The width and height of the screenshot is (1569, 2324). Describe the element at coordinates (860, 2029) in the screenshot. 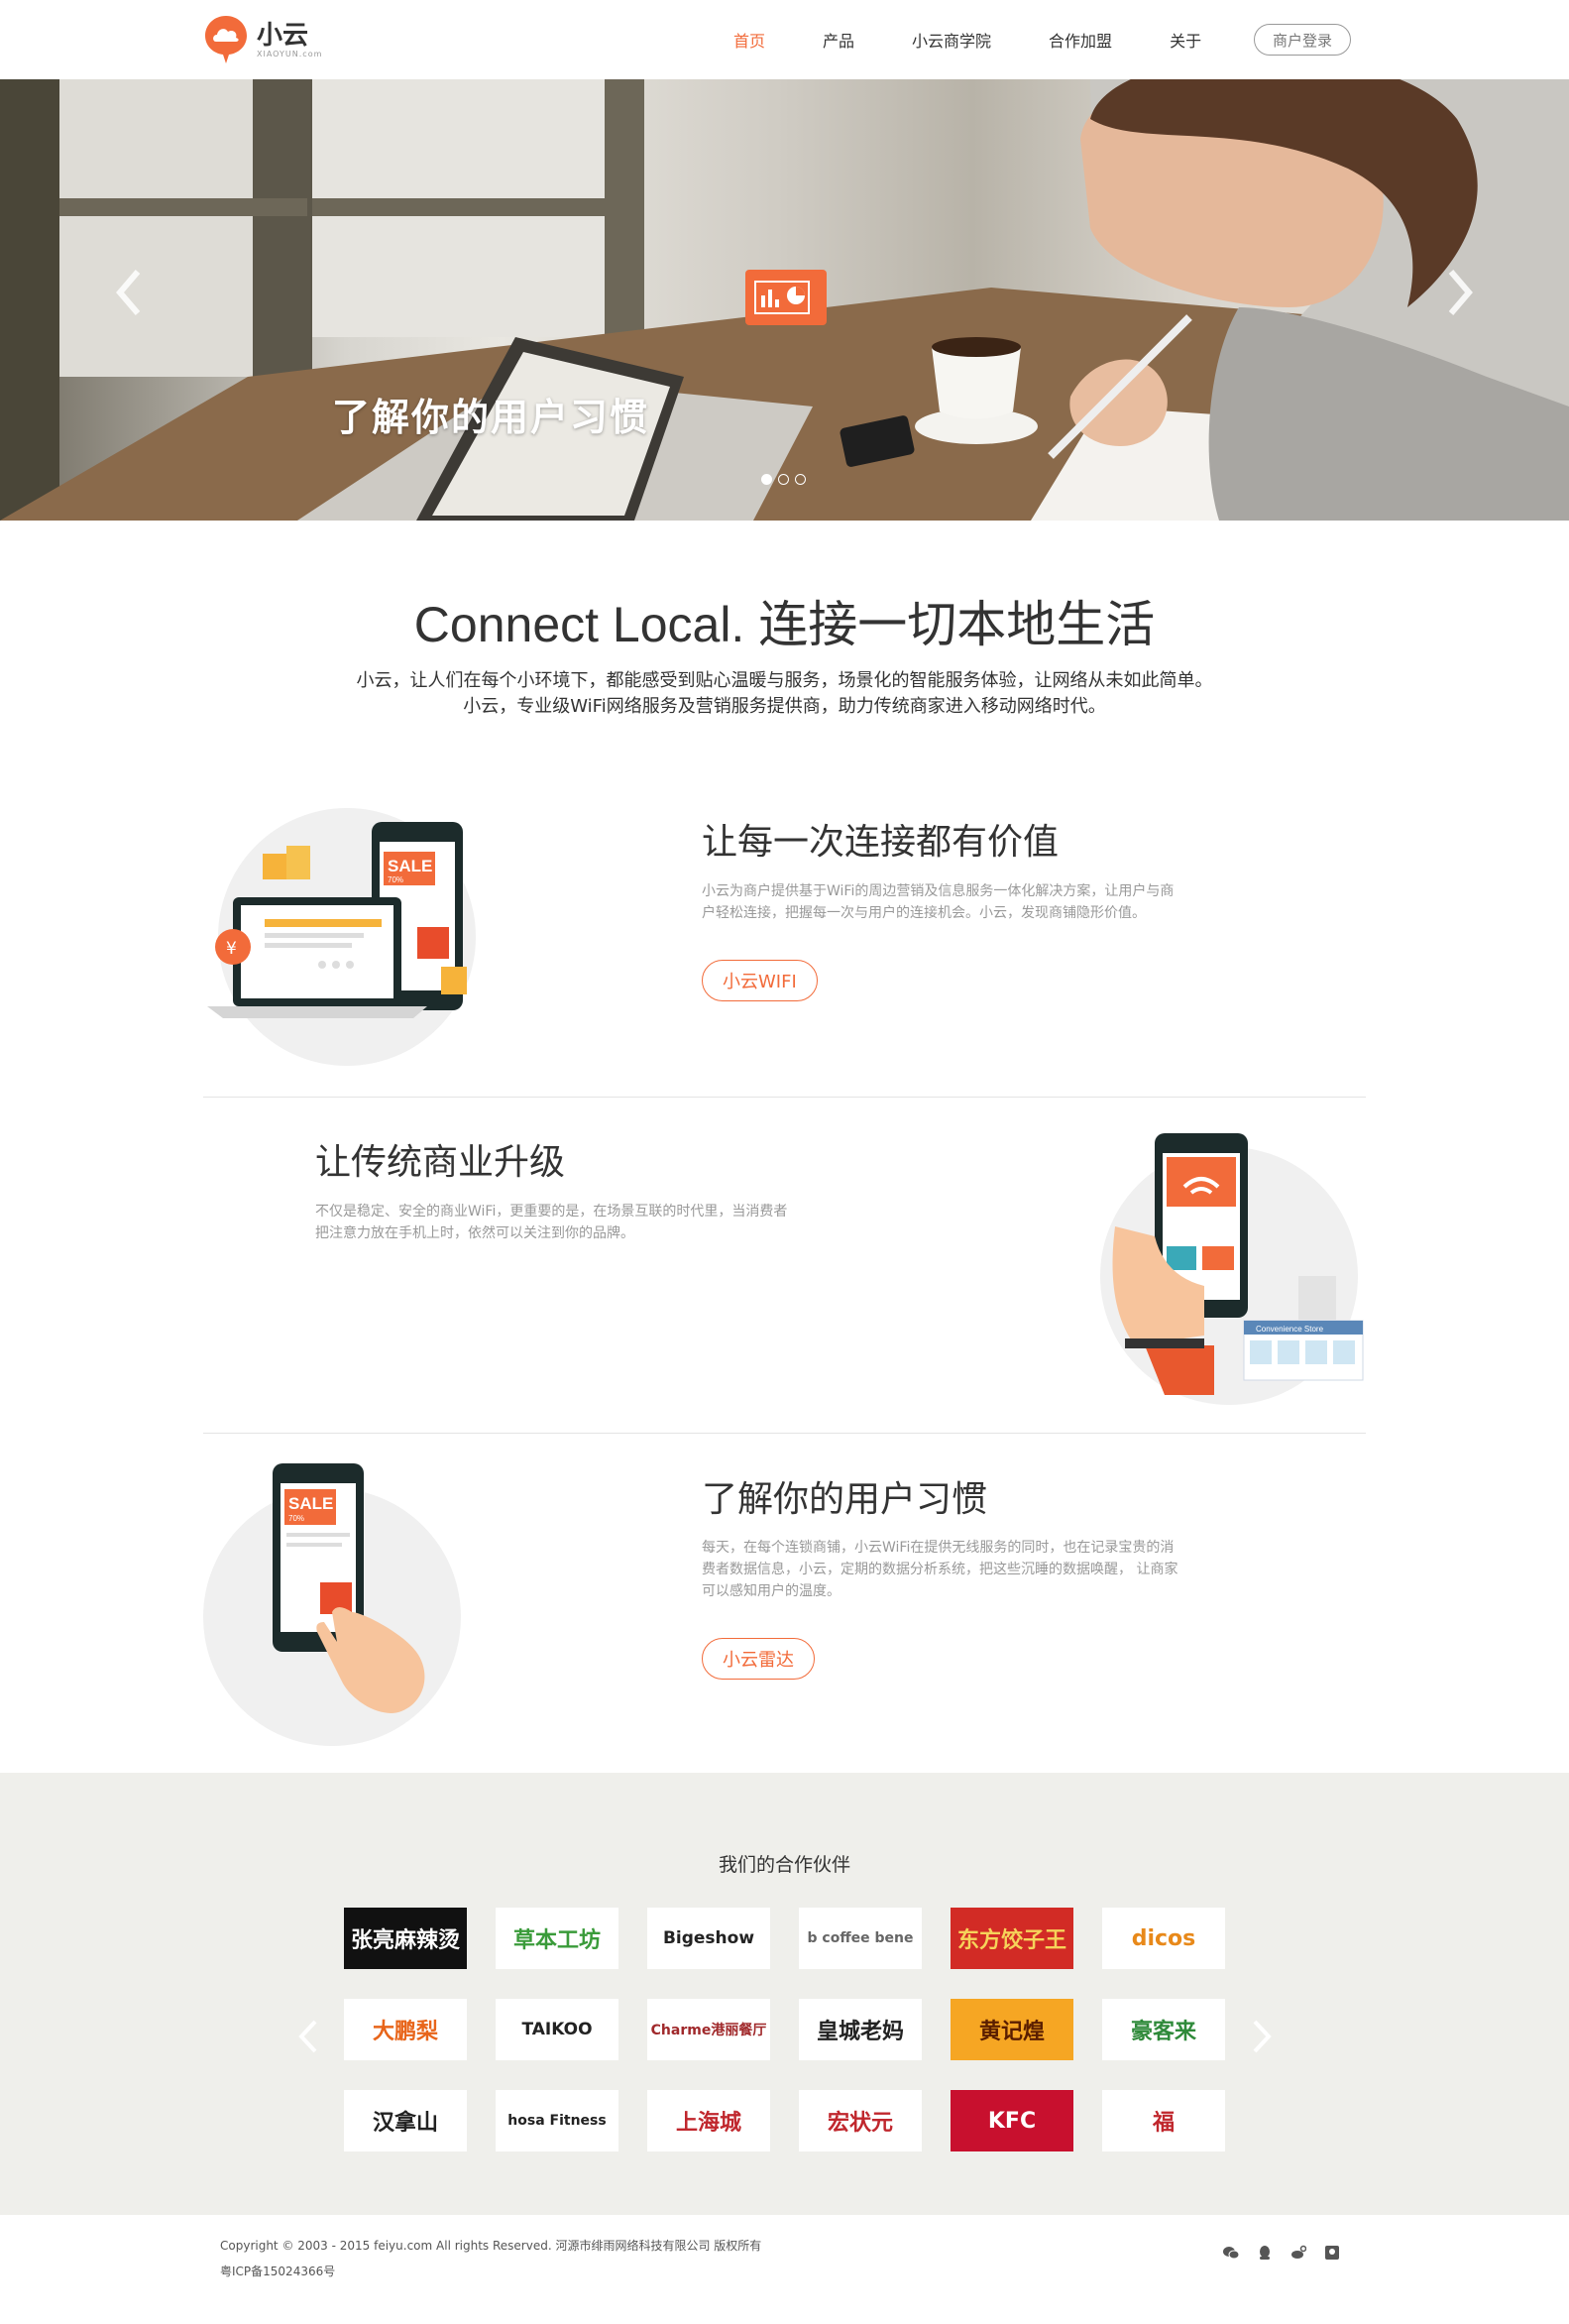

I see `partner-logo: 皇城老妈` at that location.